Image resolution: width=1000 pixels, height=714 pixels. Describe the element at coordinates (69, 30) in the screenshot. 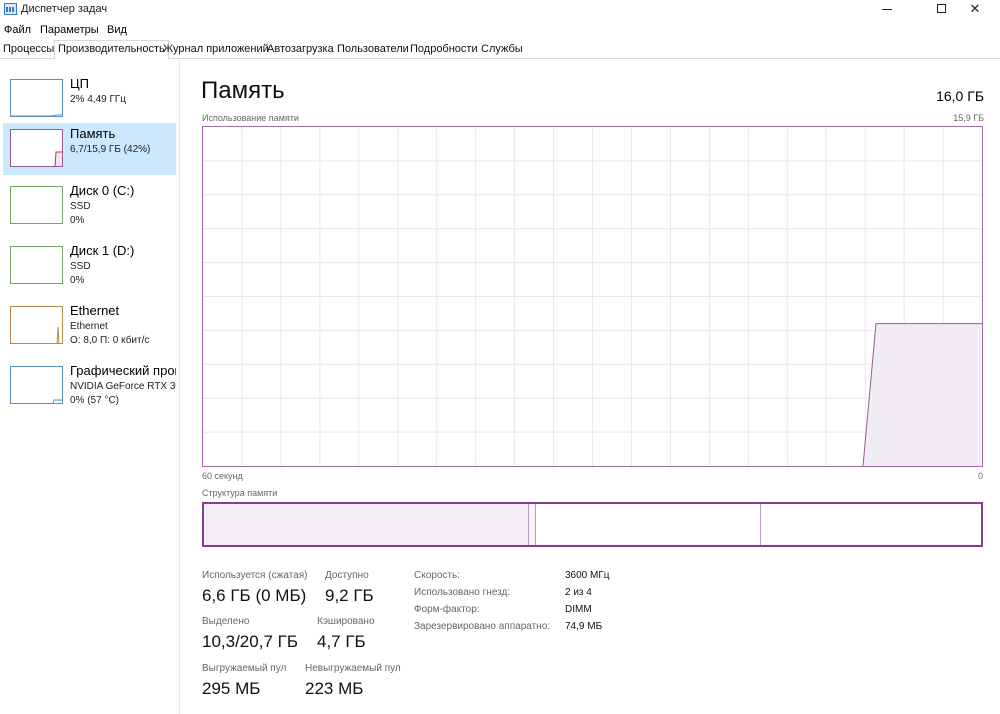

I see `menu-options: Параметры` at that location.